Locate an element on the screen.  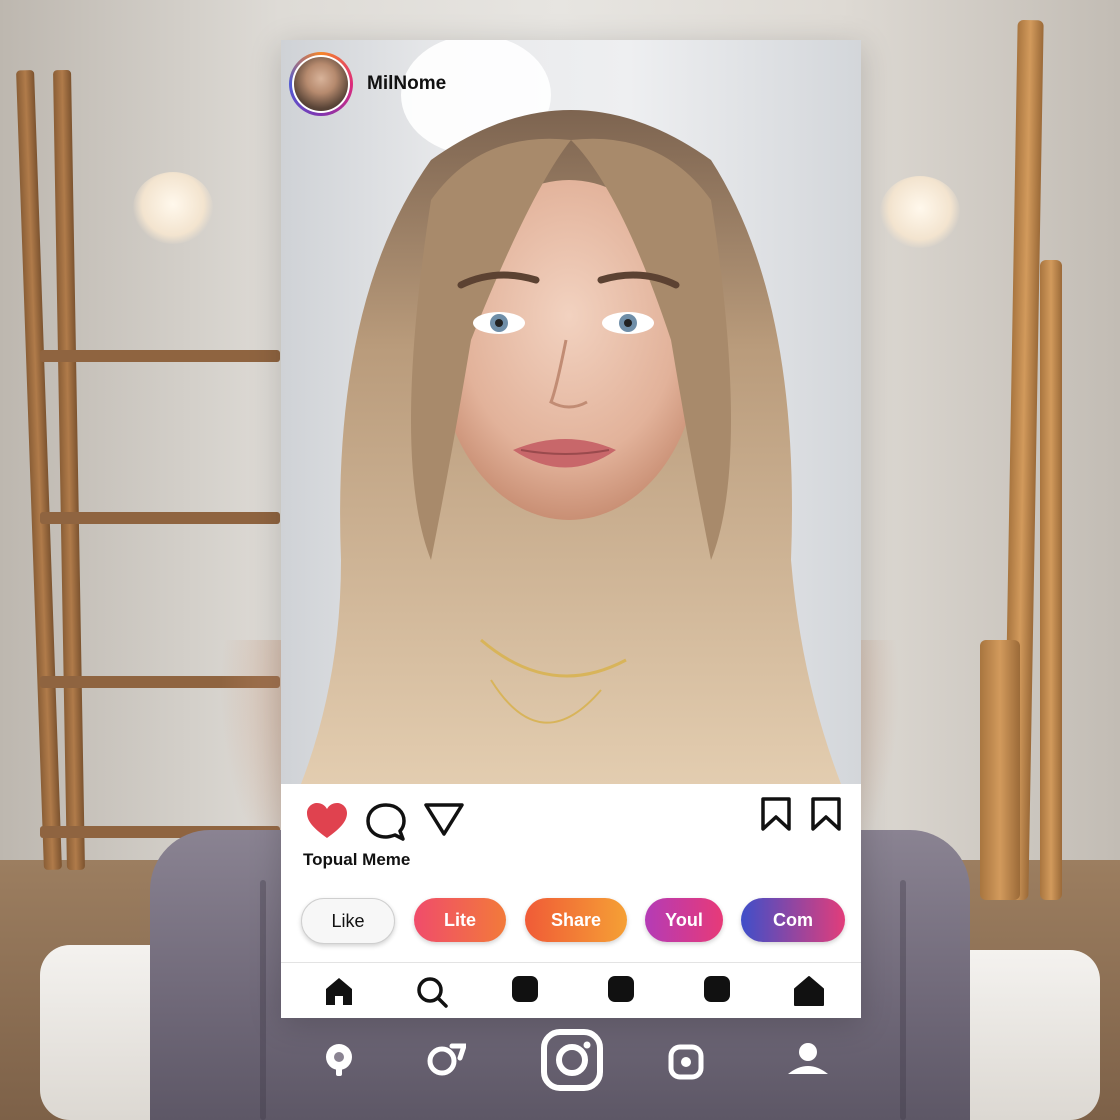
heart-icon is located at coordinates (327, 821).